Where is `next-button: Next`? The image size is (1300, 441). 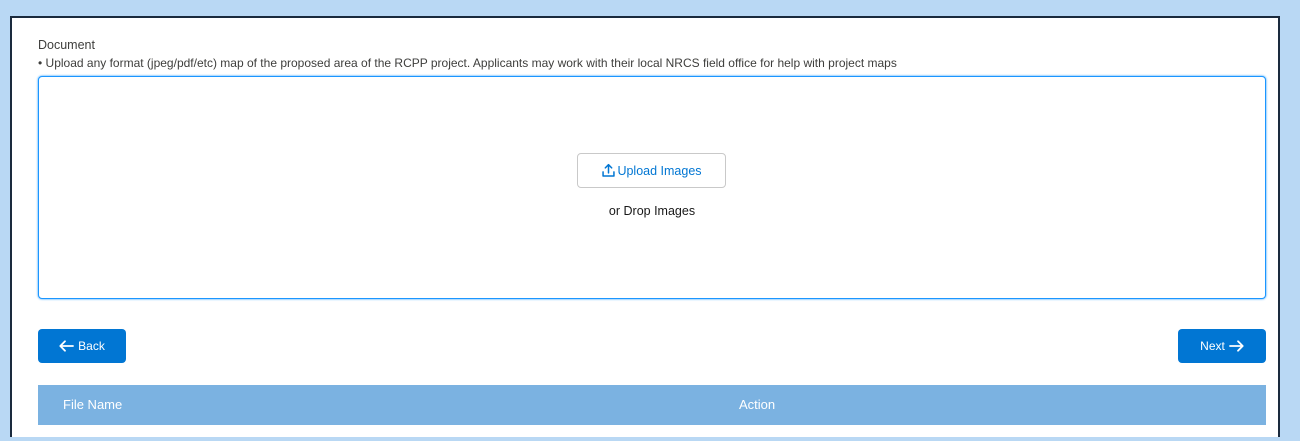 next-button: Next is located at coordinates (1222, 346).